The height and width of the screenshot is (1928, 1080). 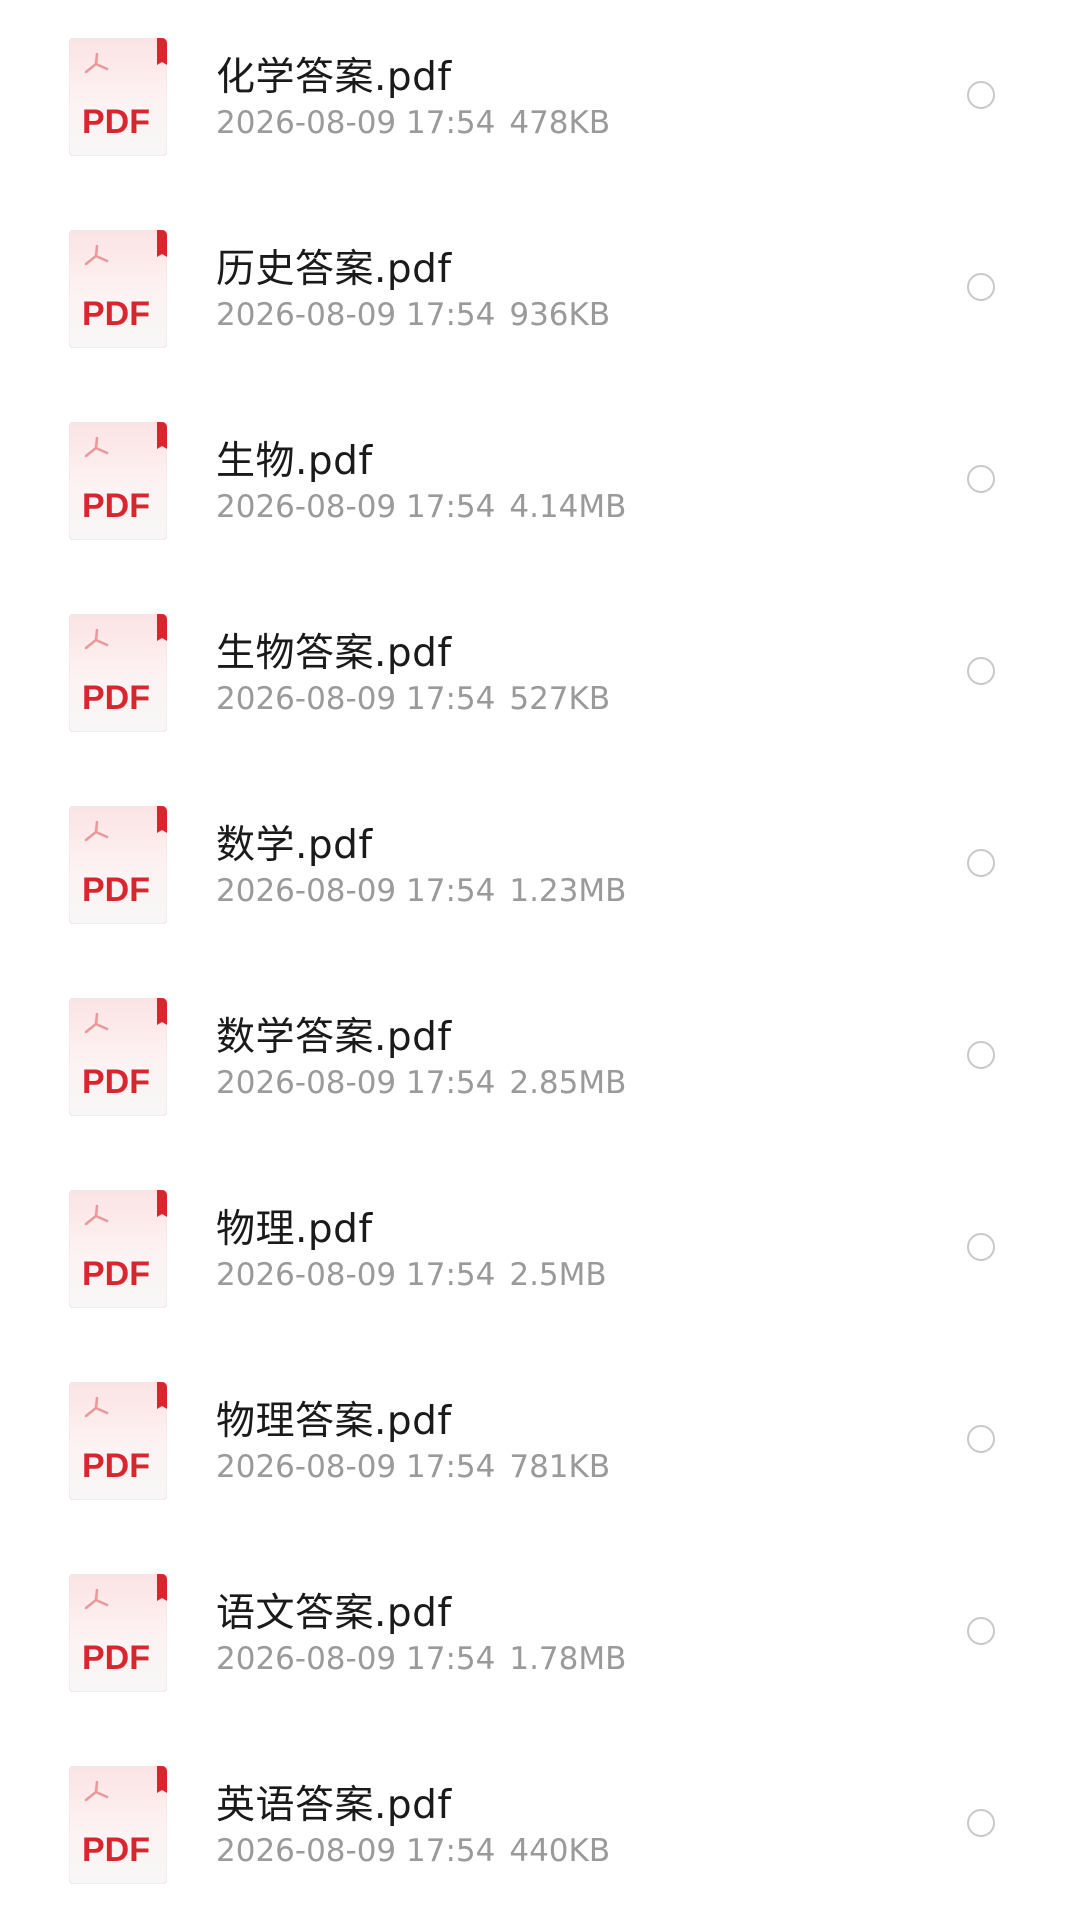 I want to click on file-meta: 2026-08-09 17:54 2.85MB, so click(x=421, y=1083).